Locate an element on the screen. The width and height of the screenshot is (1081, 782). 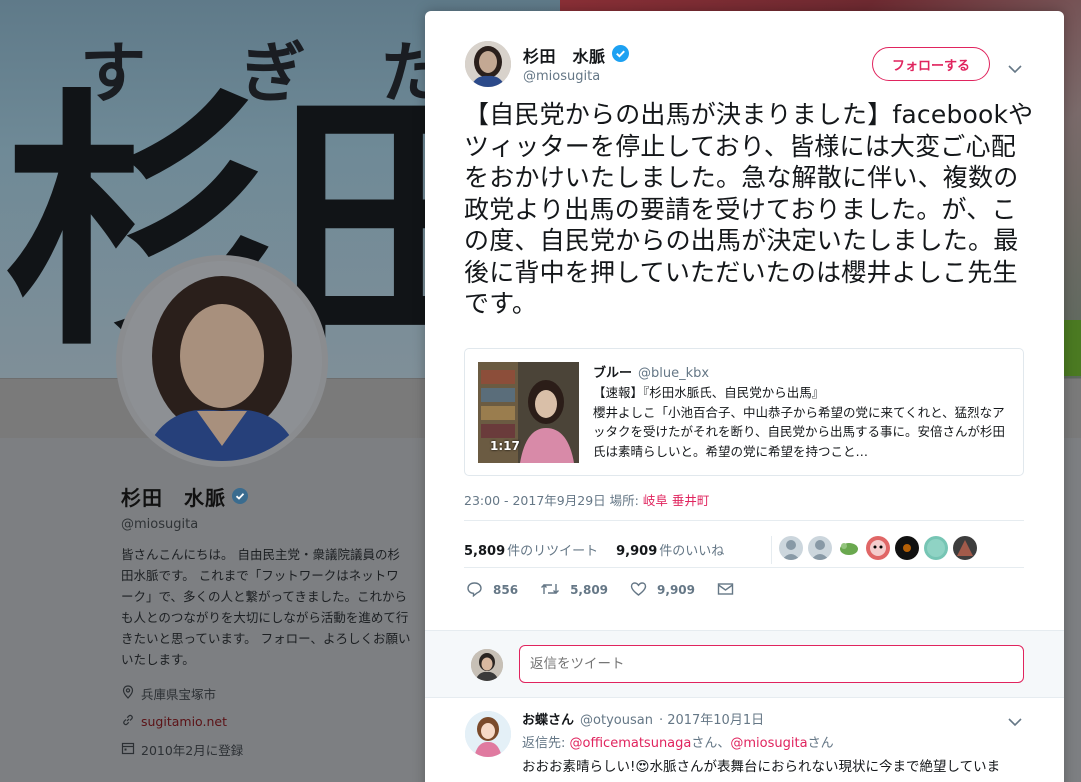
retweet-icon is located at coordinates (550, 590).